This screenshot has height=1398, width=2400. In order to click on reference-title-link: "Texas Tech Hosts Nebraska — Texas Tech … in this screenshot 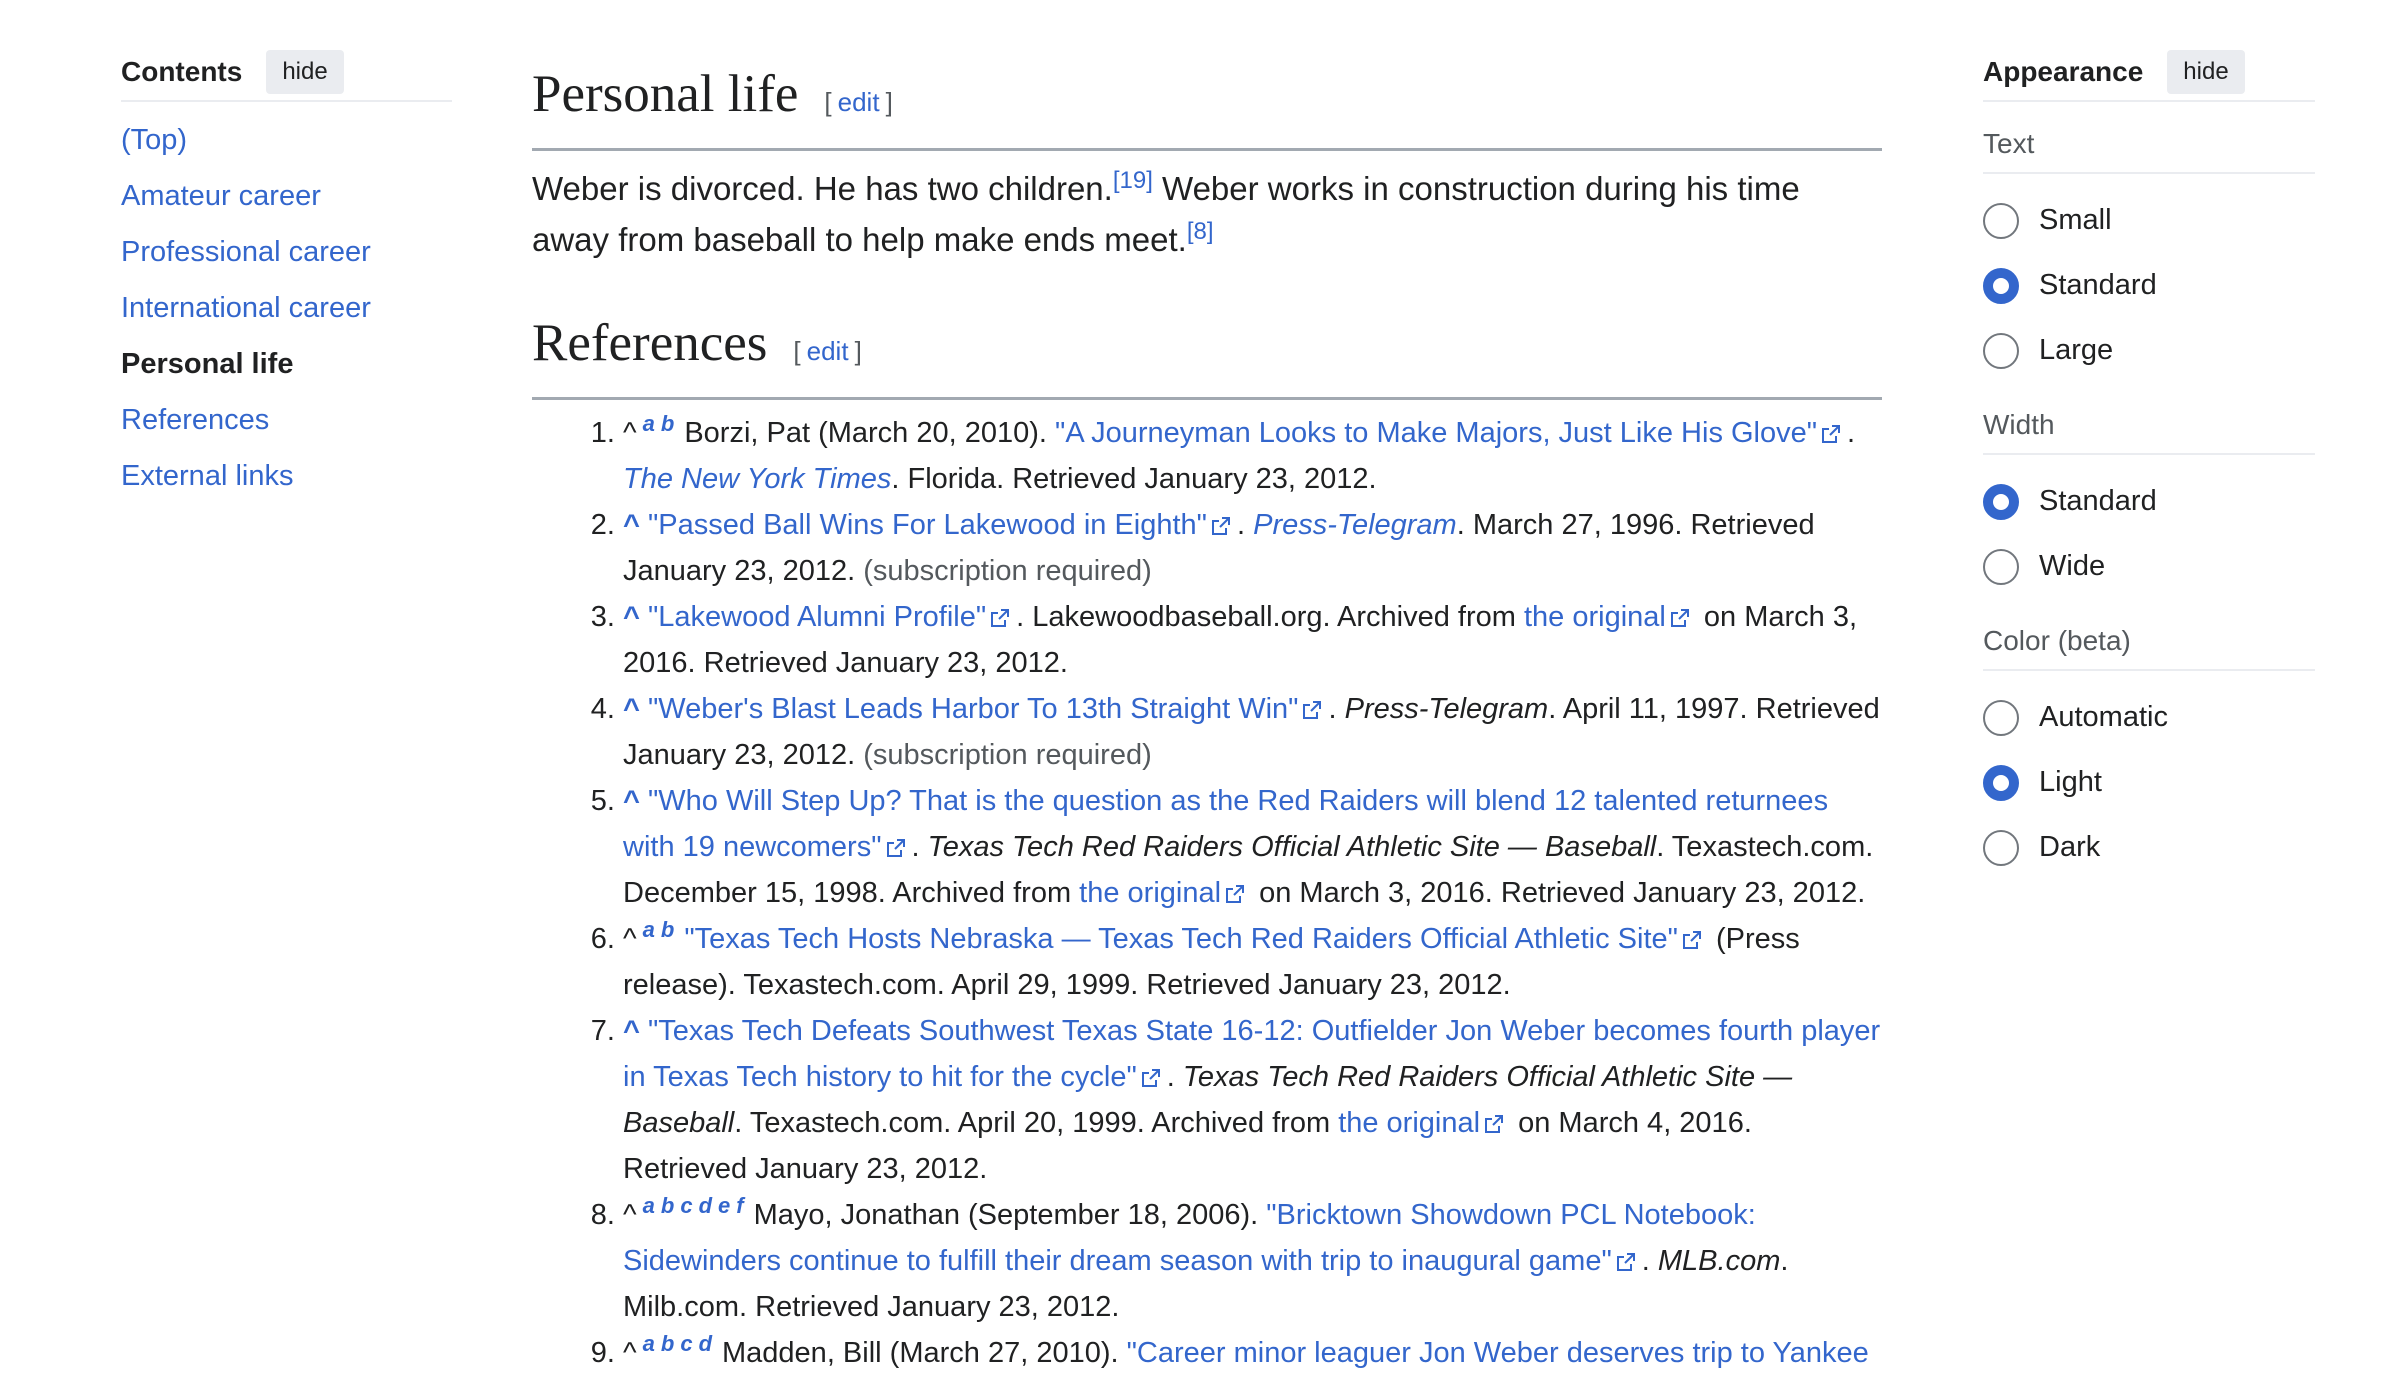, I will do `click(1181, 939)`.